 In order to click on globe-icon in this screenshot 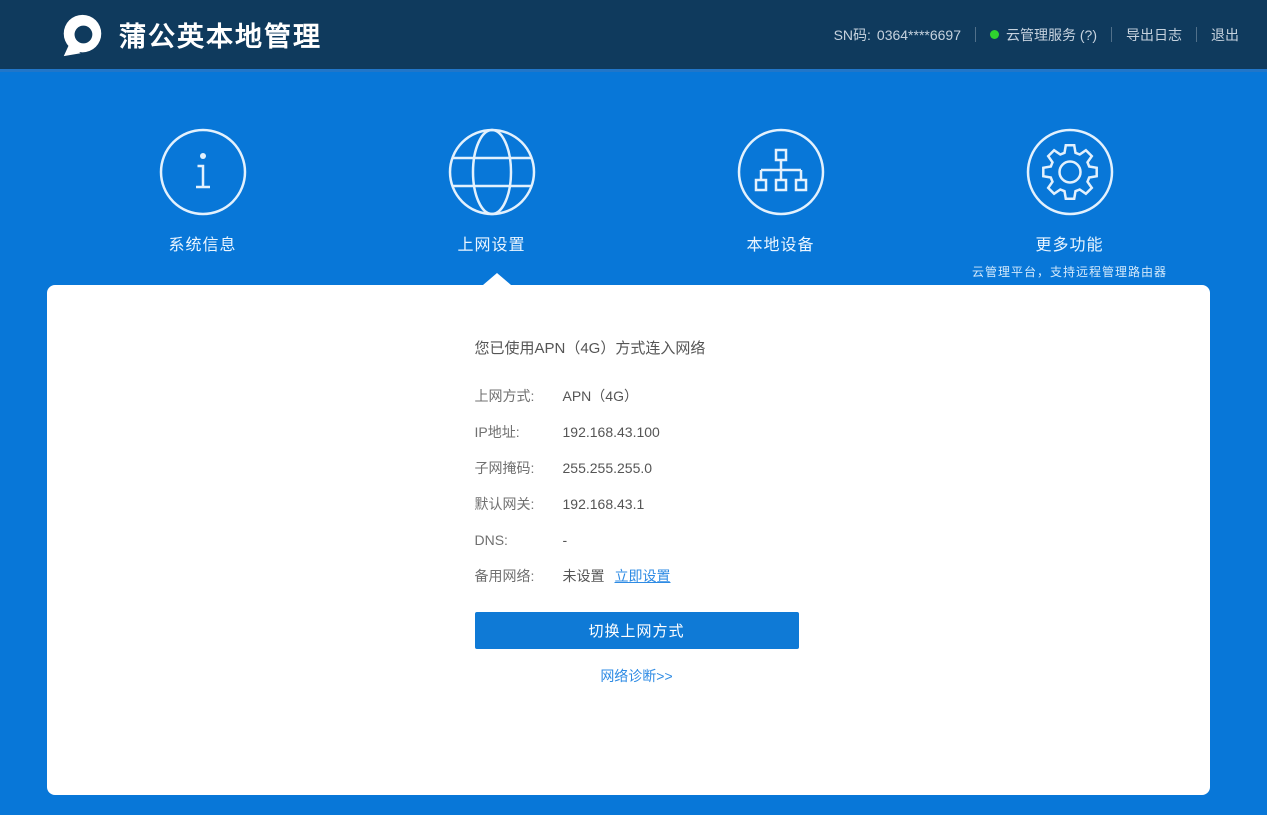, I will do `click(491, 172)`.